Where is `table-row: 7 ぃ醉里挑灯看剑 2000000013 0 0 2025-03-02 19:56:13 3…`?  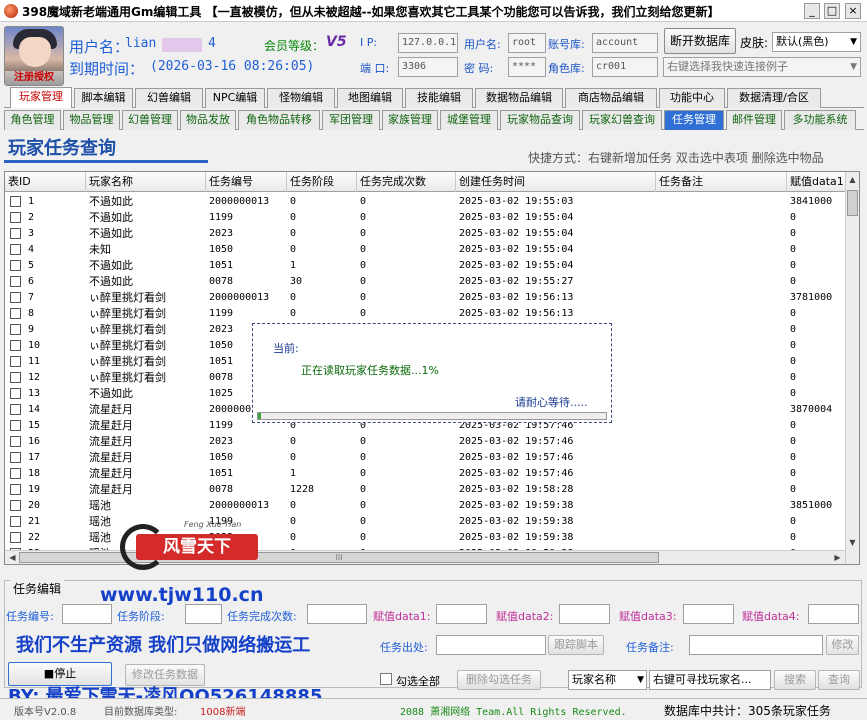 table-row: 7 ぃ醉里挑灯看剑 2000000013 0 0 2025-03-02 19:56:13 3… is located at coordinates (430, 298).